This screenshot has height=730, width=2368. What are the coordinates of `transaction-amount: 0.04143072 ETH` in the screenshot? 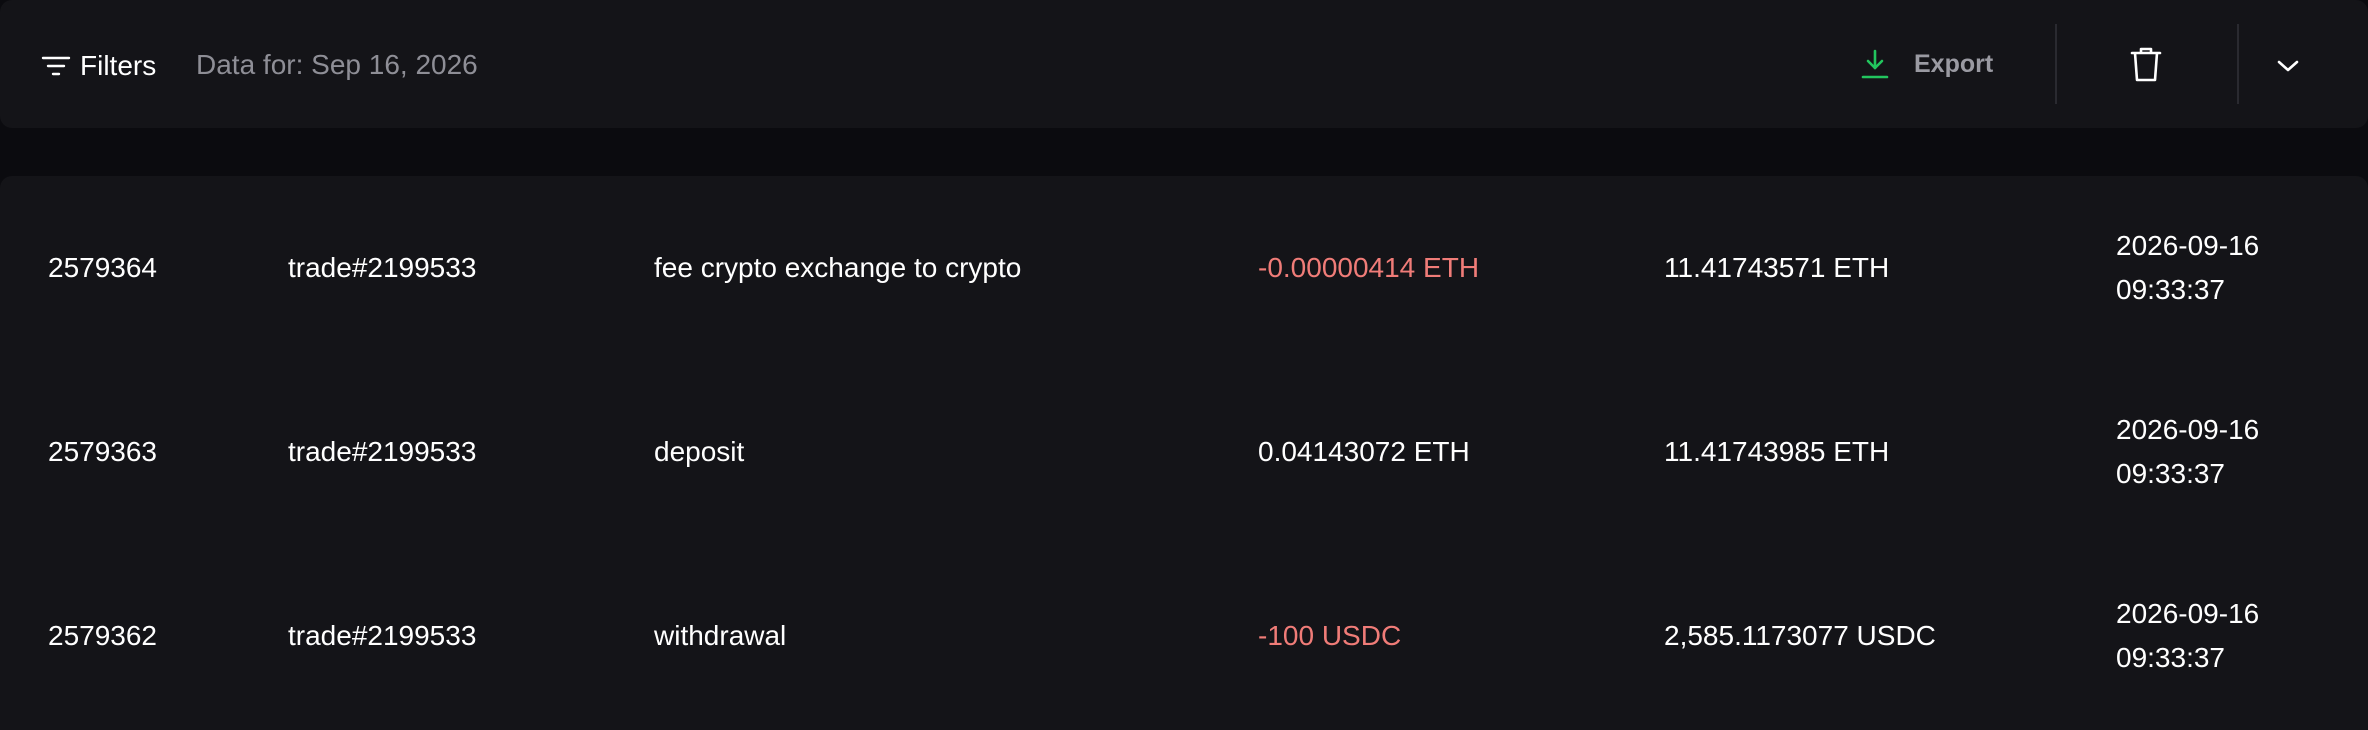 It's located at (1364, 451).